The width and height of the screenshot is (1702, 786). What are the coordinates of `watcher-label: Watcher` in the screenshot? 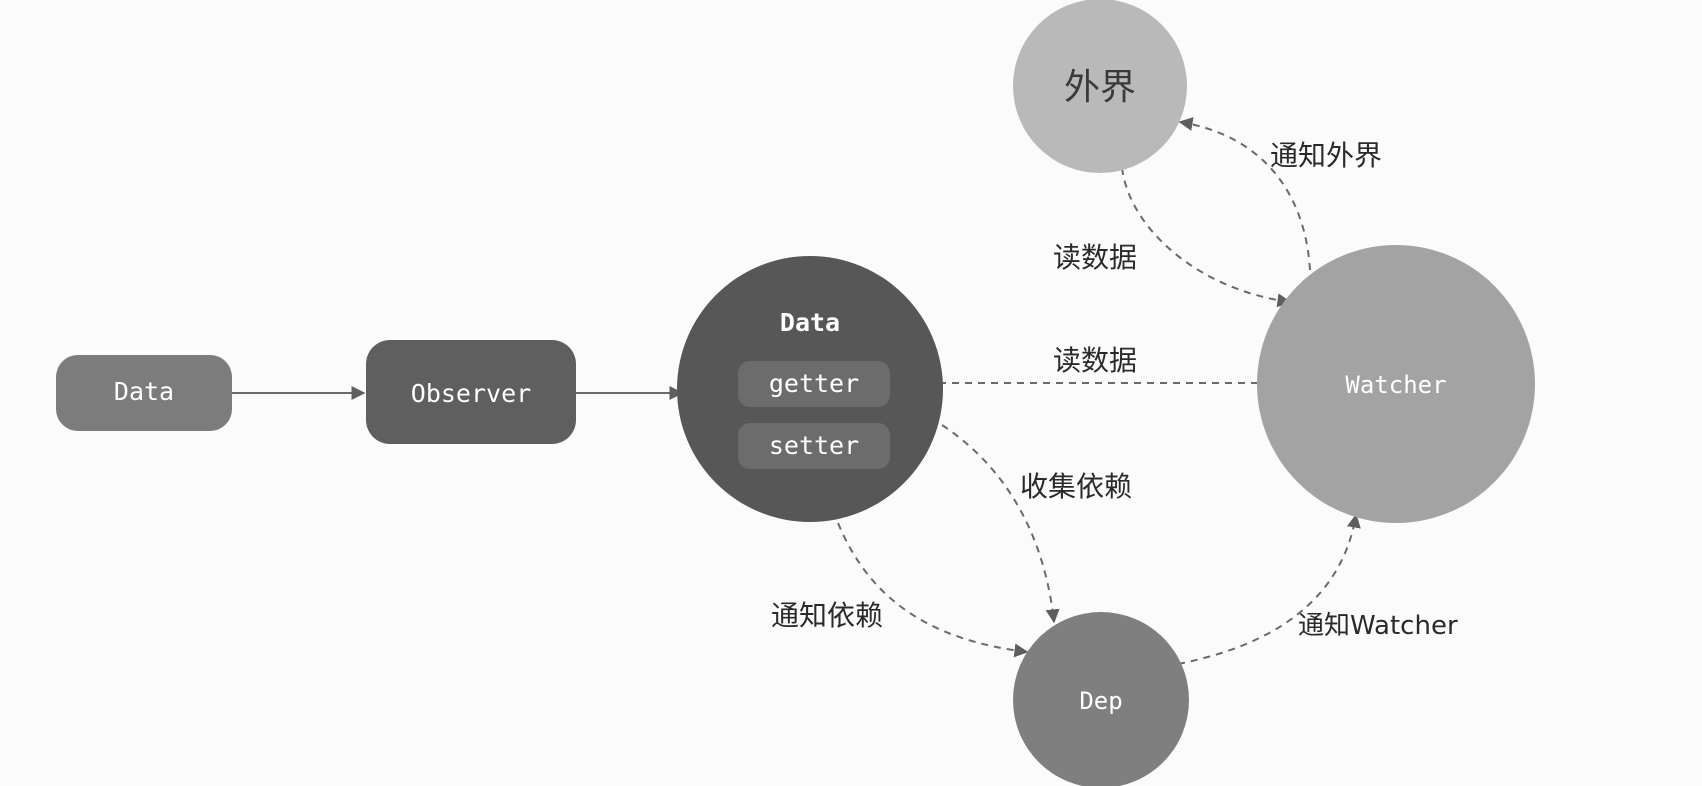 It's located at (1395, 385).